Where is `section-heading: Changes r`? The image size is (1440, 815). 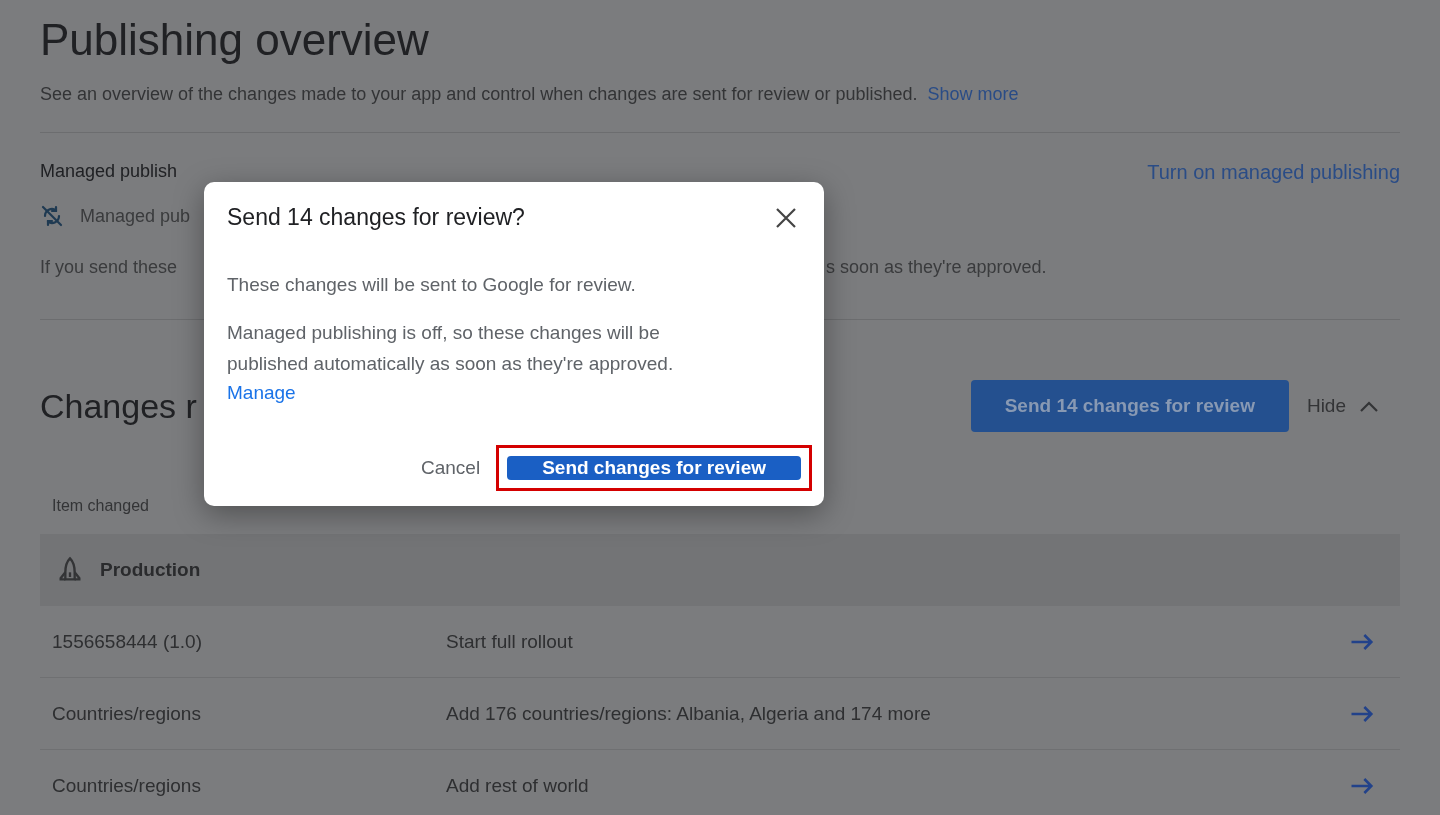 section-heading: Changes r is located at coordinates (118, 406).